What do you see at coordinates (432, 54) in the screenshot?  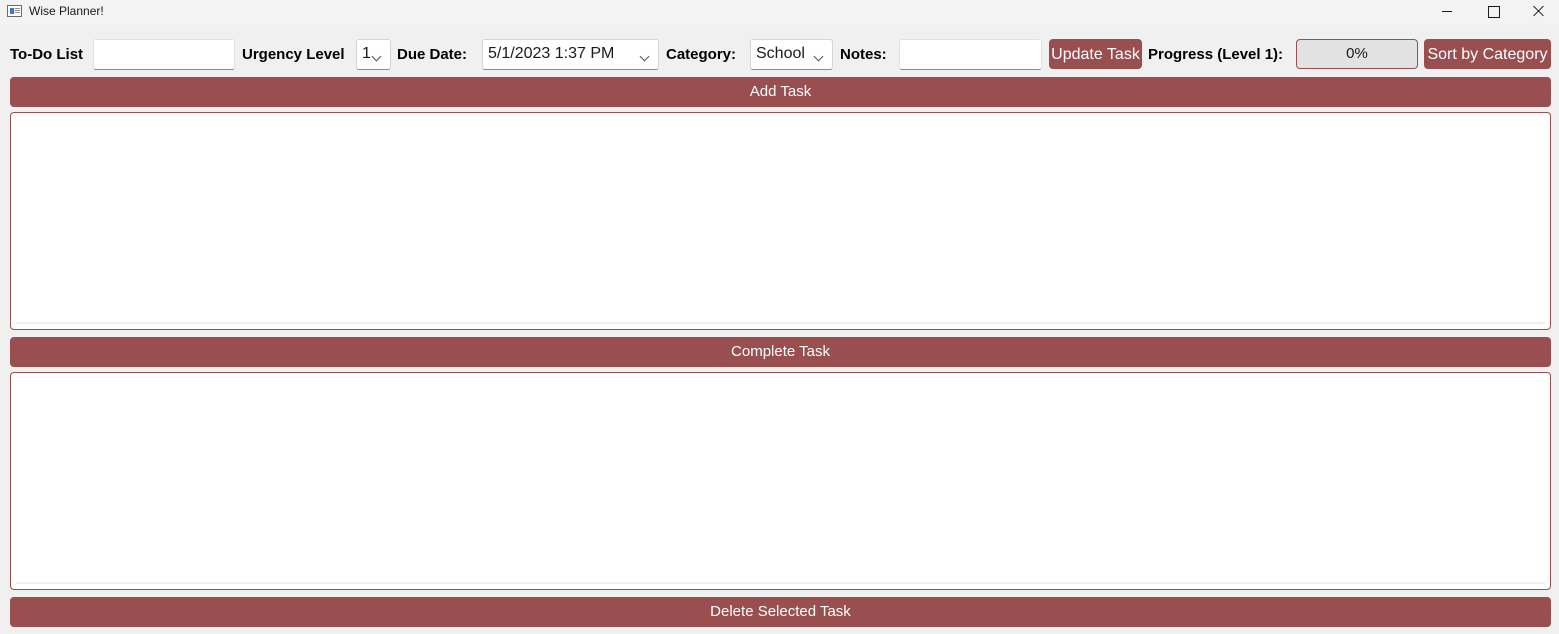 I see `due-date-label: Due Date:` at bounding box center [432, 54].